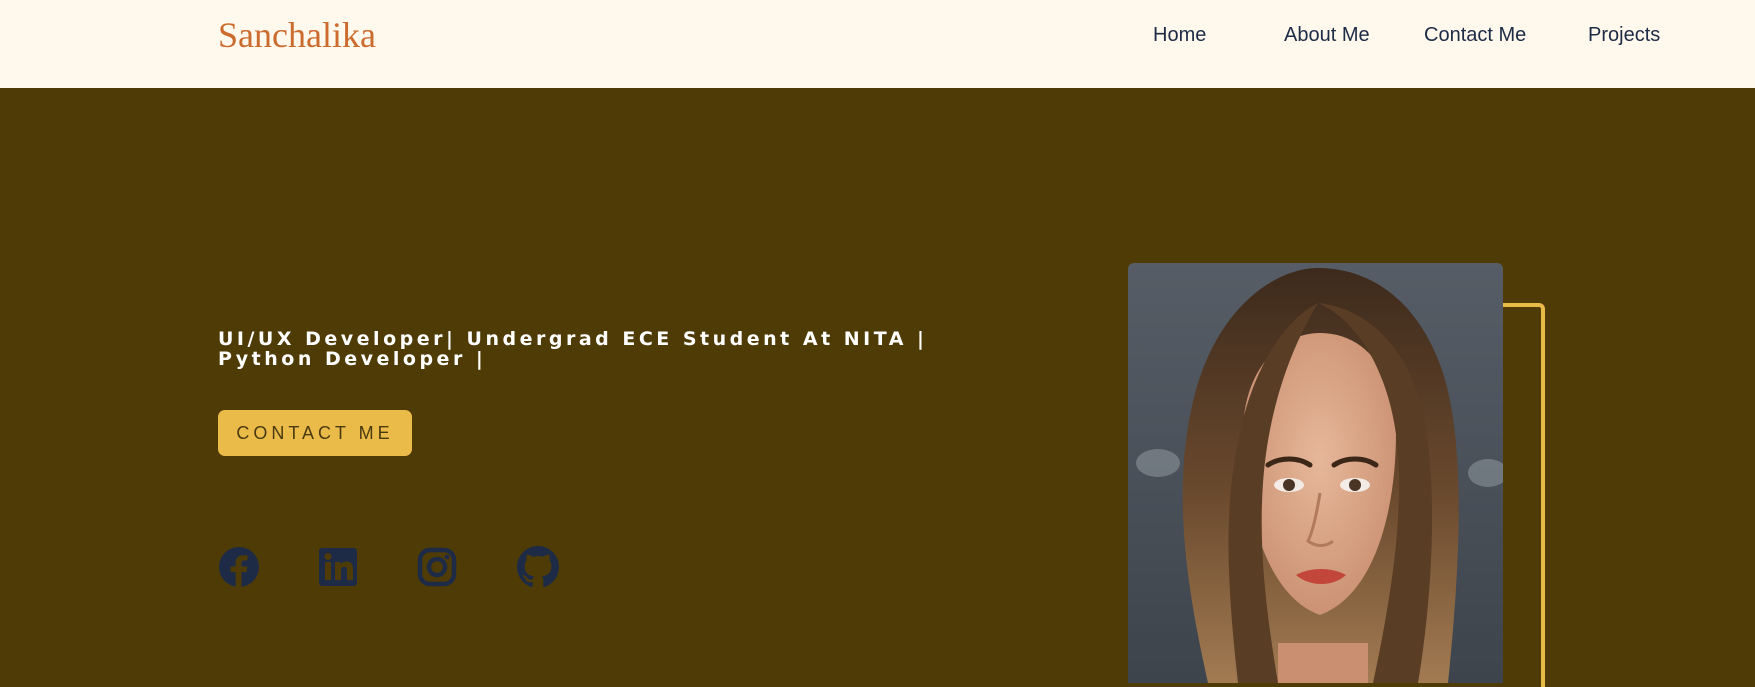  I want to click on instagram-icon, so click(437, 567).